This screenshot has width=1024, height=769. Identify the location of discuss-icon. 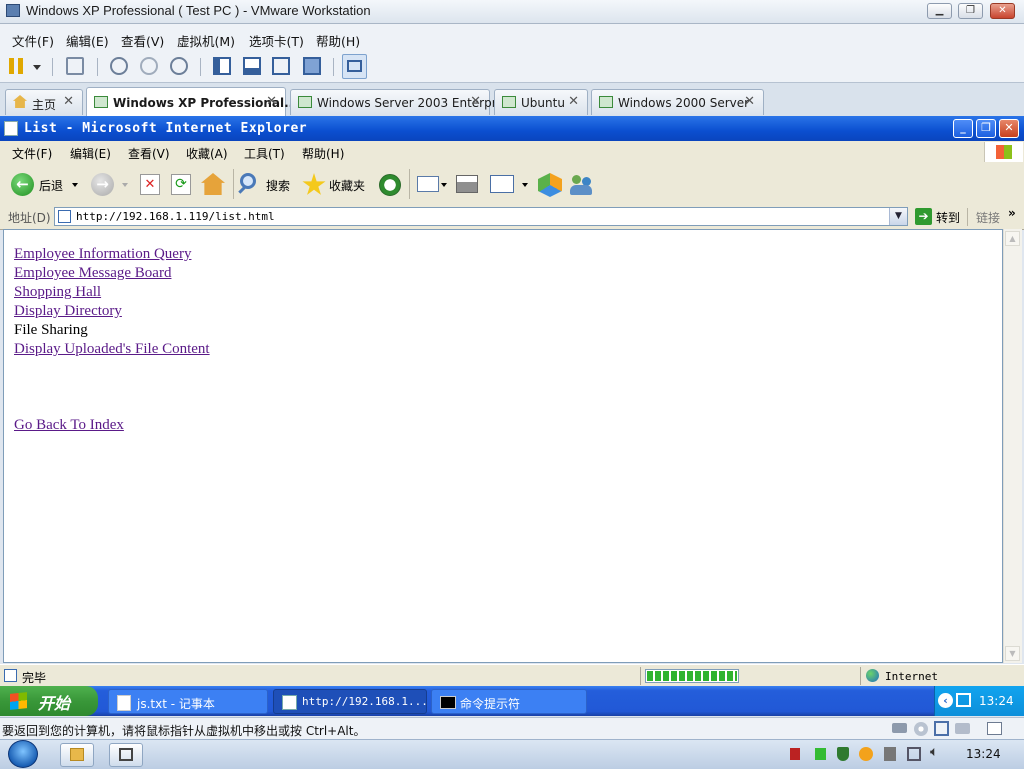
(550, 185).